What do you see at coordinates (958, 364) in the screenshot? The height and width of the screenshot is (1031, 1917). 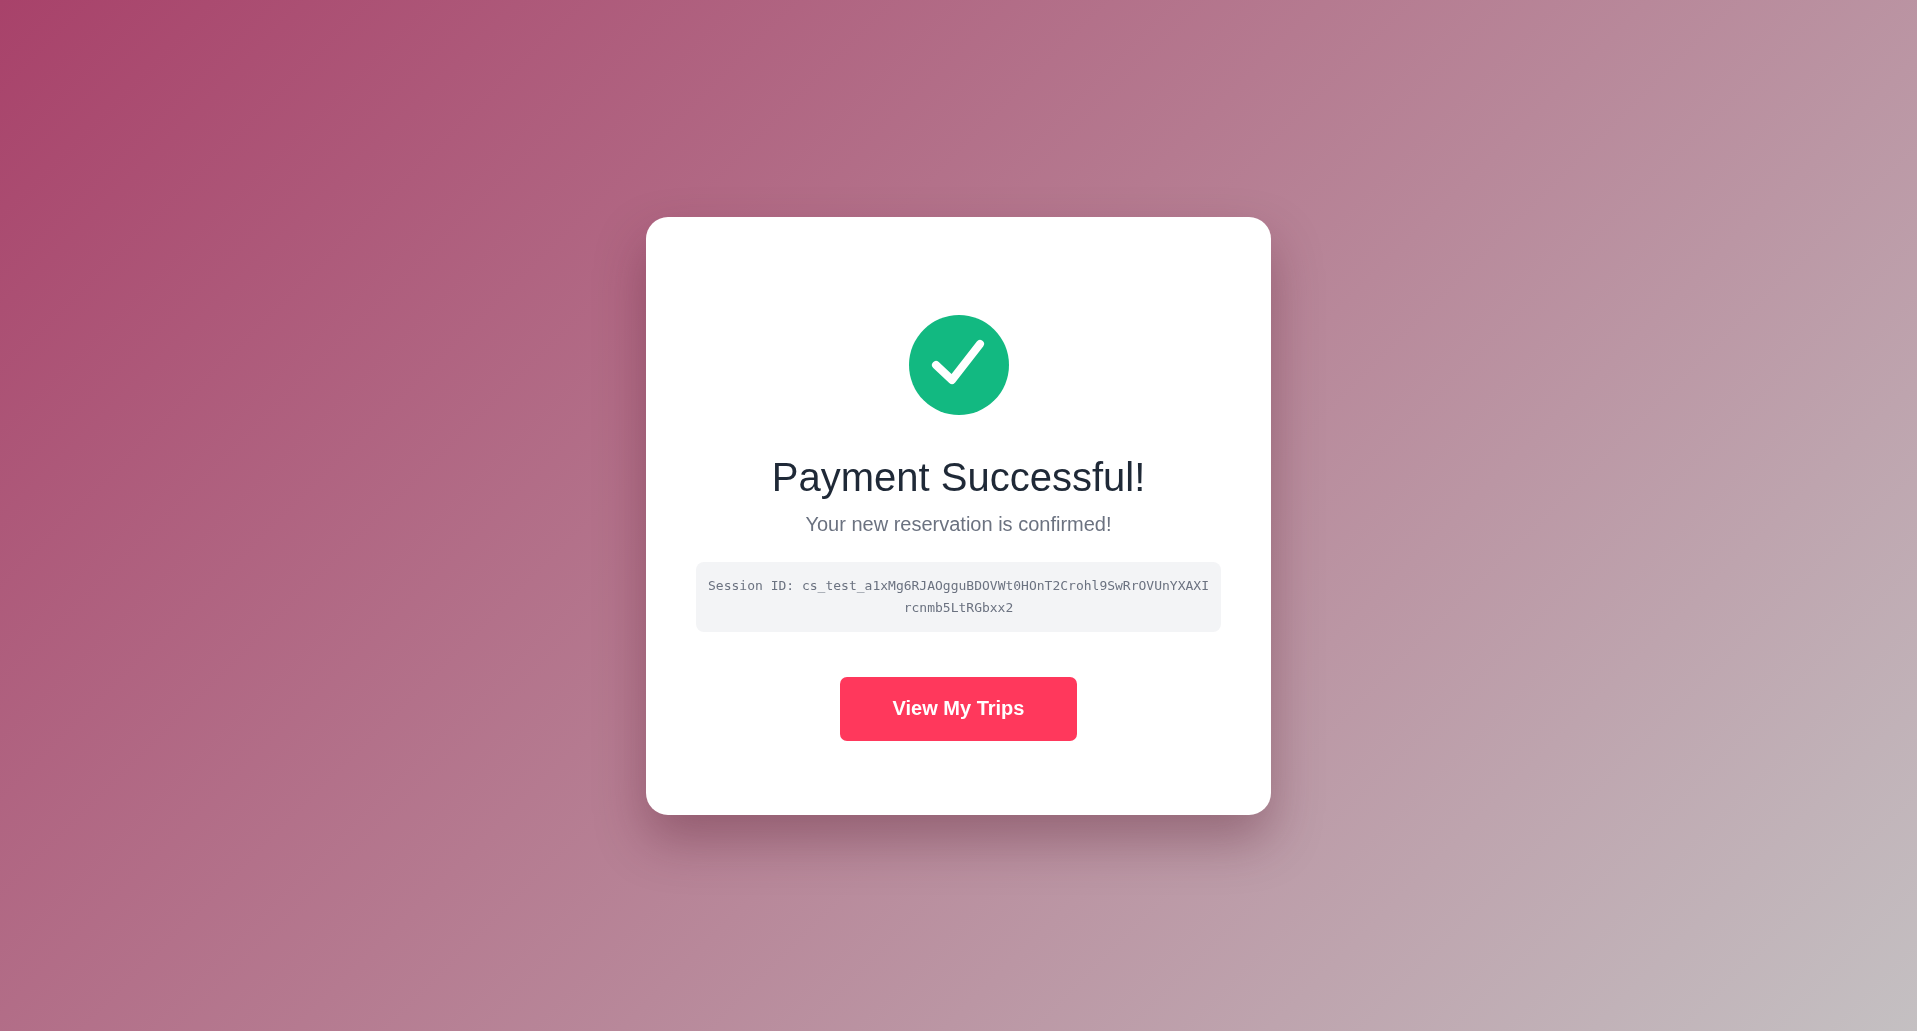 I see `check-circle-icon` at bounding box center [958, 364].